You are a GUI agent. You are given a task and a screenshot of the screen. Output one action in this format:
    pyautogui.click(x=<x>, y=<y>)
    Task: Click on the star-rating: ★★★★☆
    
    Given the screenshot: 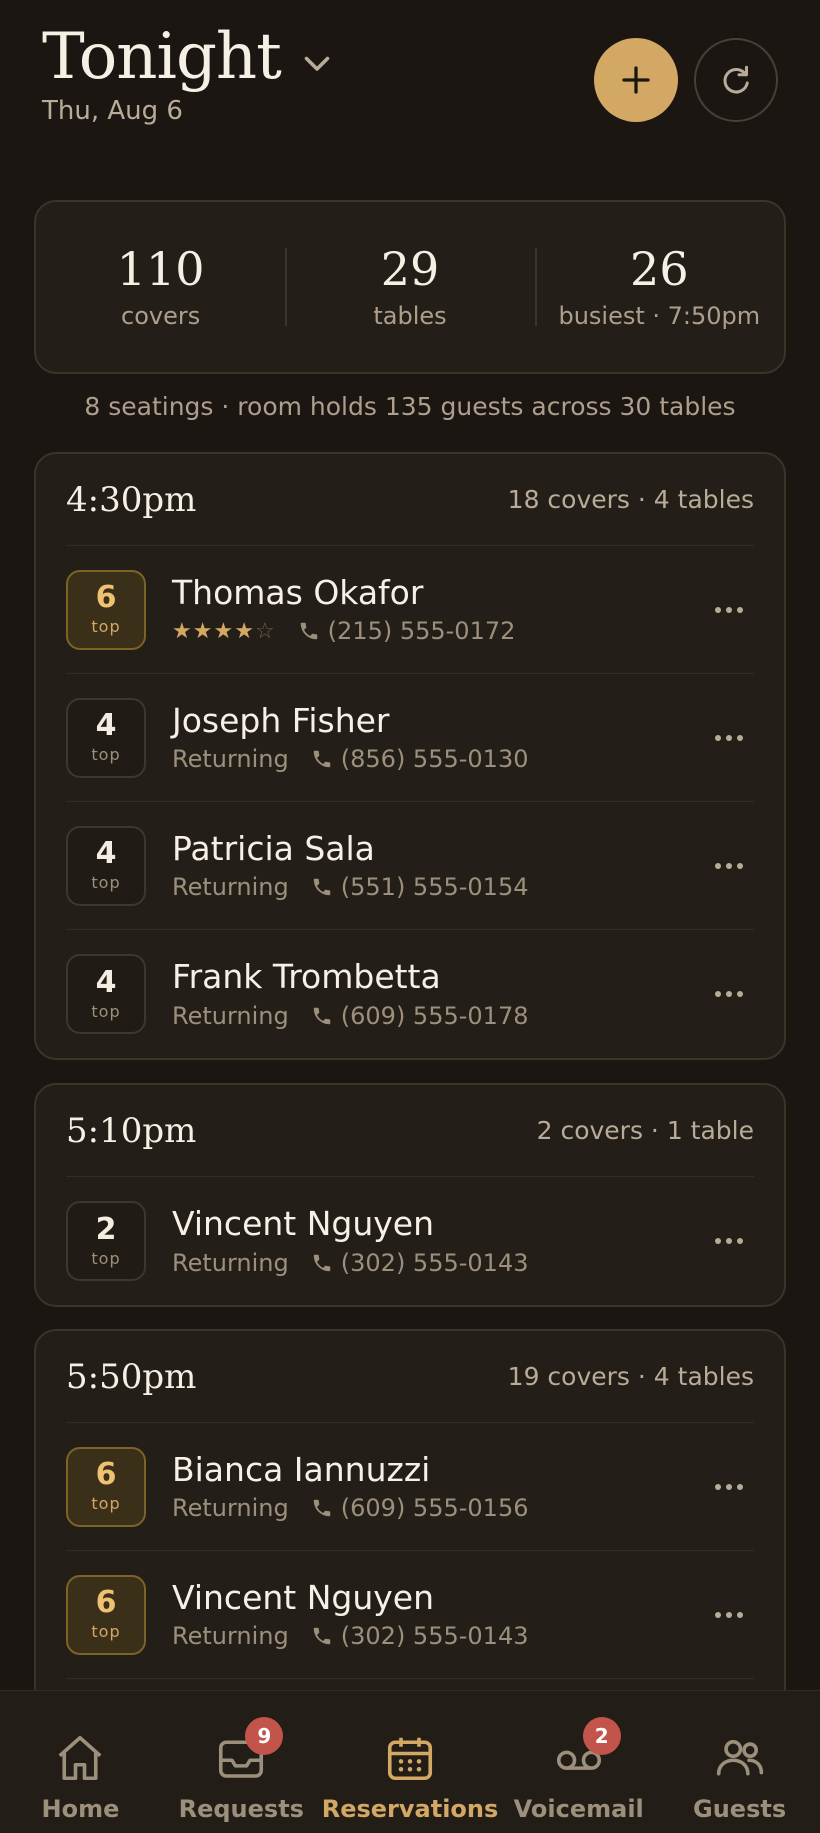 What is the action you would take?
    pyautogui.click(x=224, y=631)
    